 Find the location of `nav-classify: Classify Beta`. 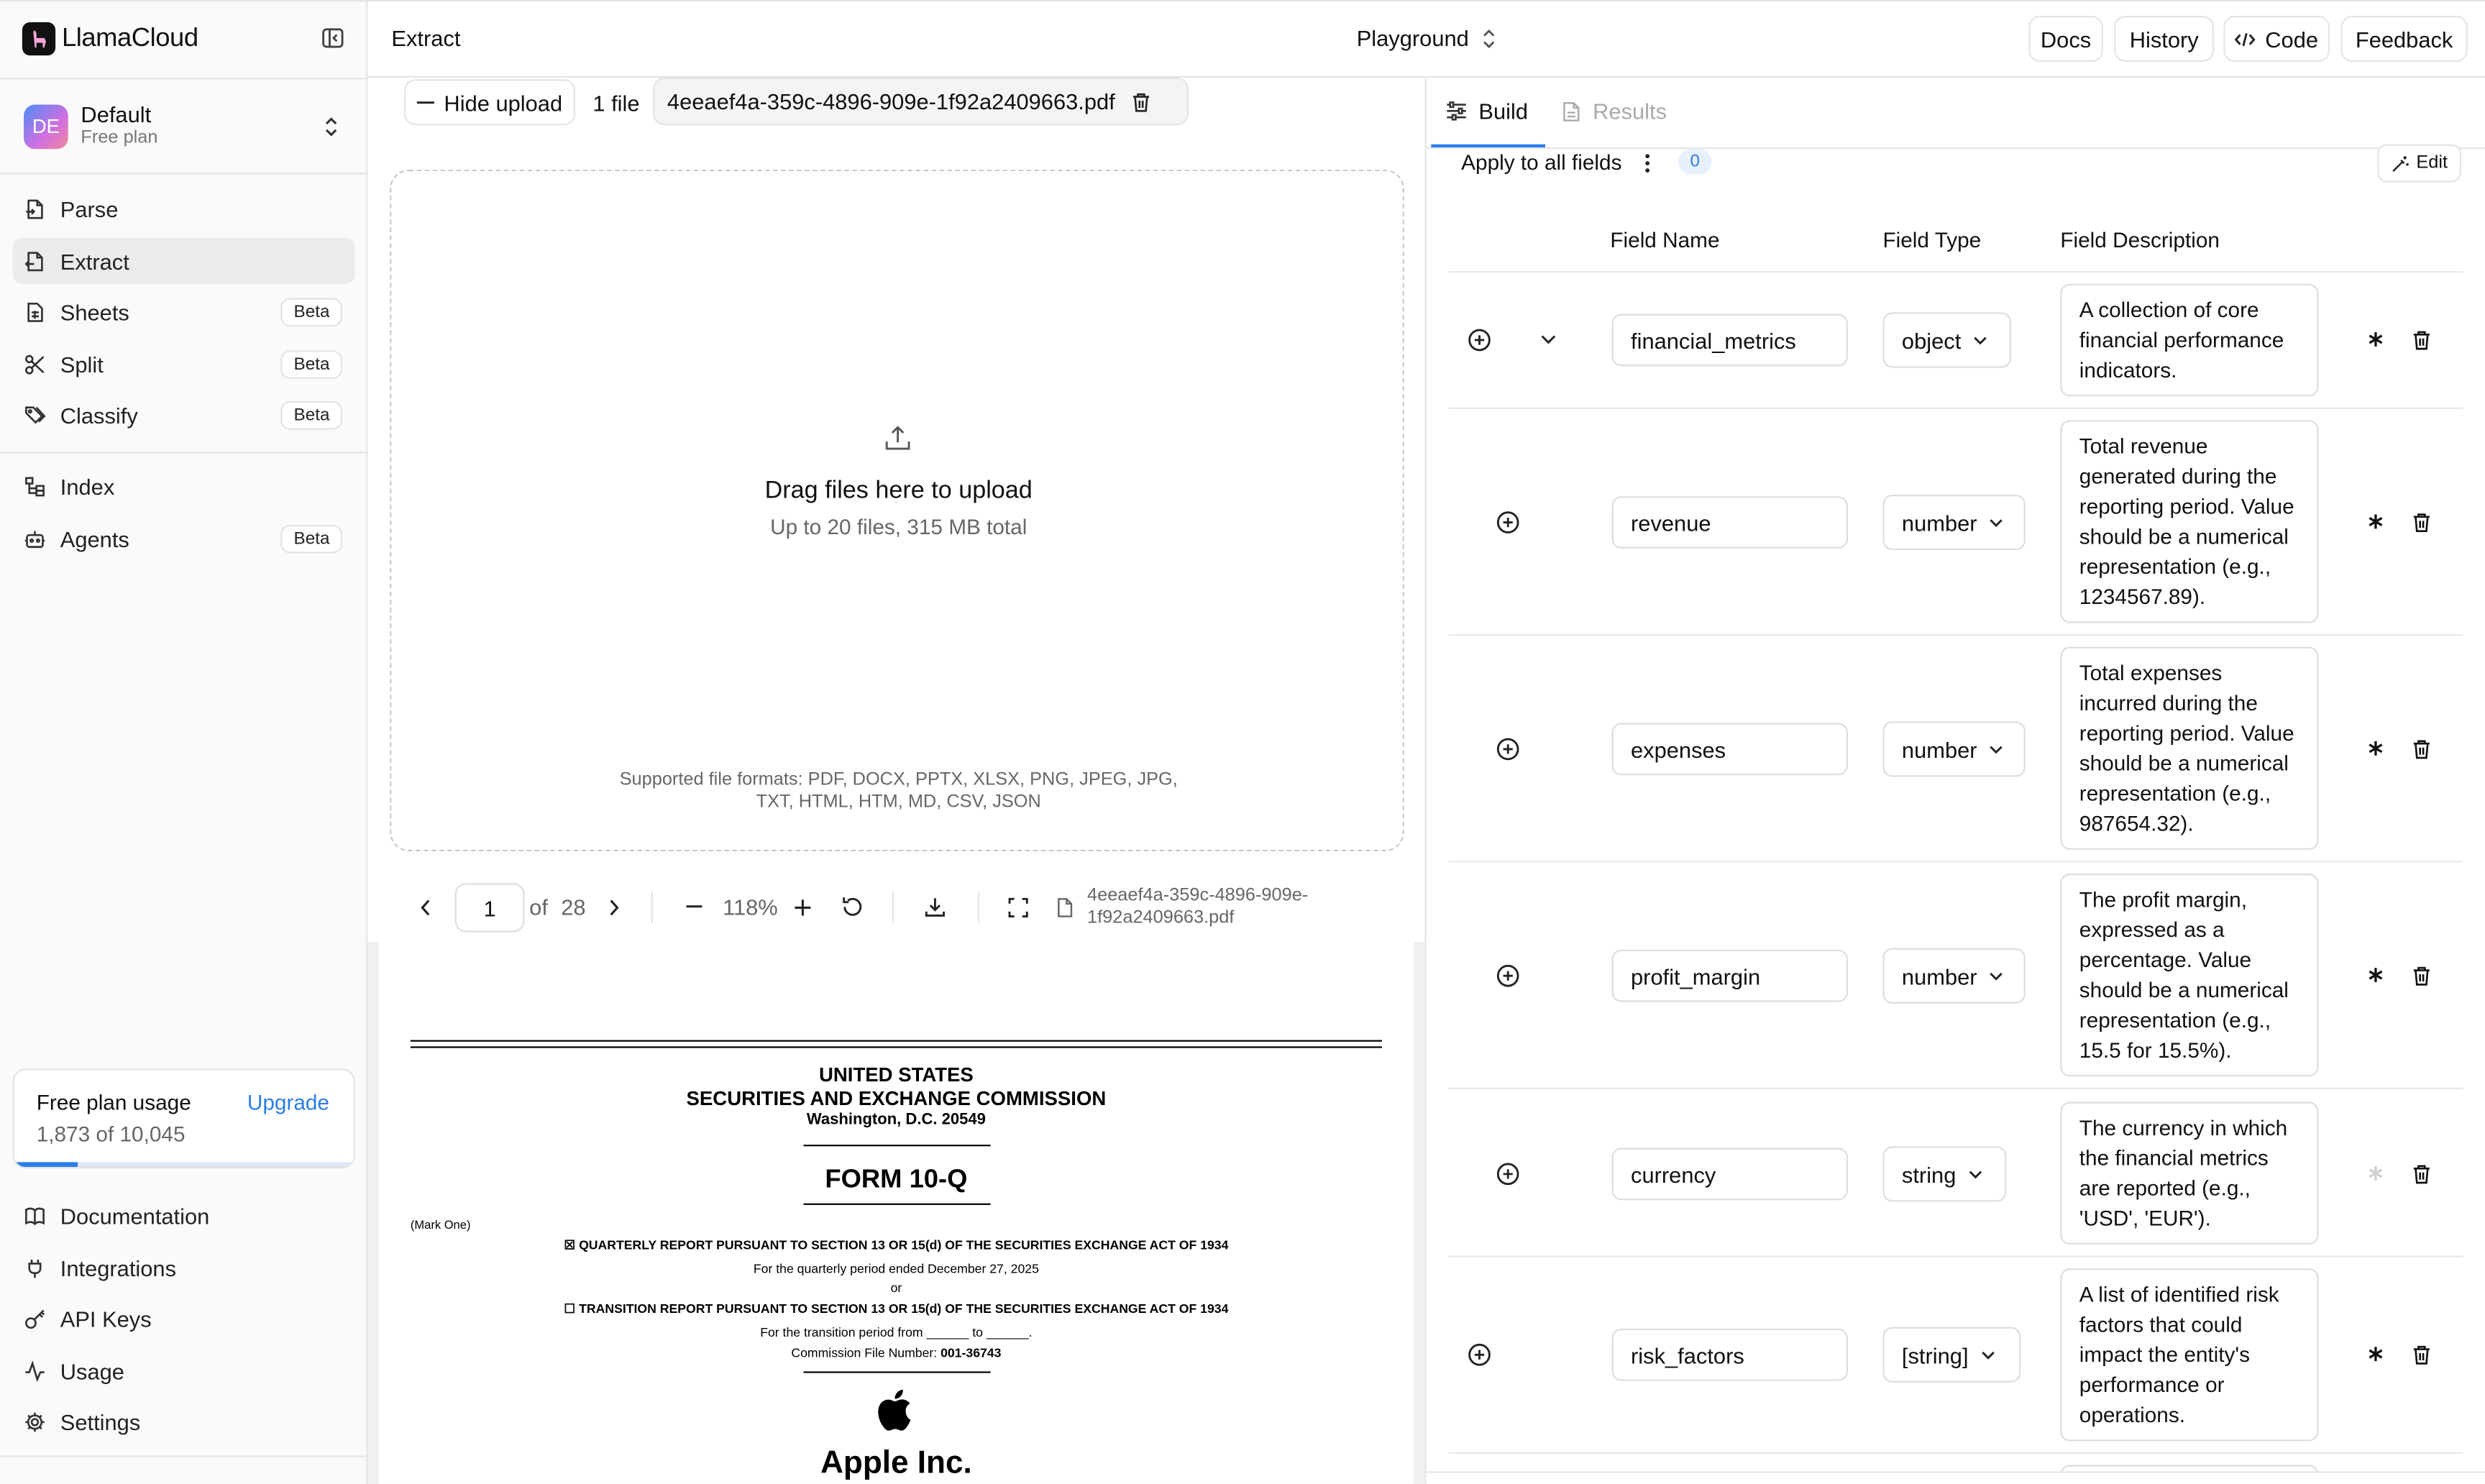

nav-classify: Classify Beta is located at coordinates (184, 415).